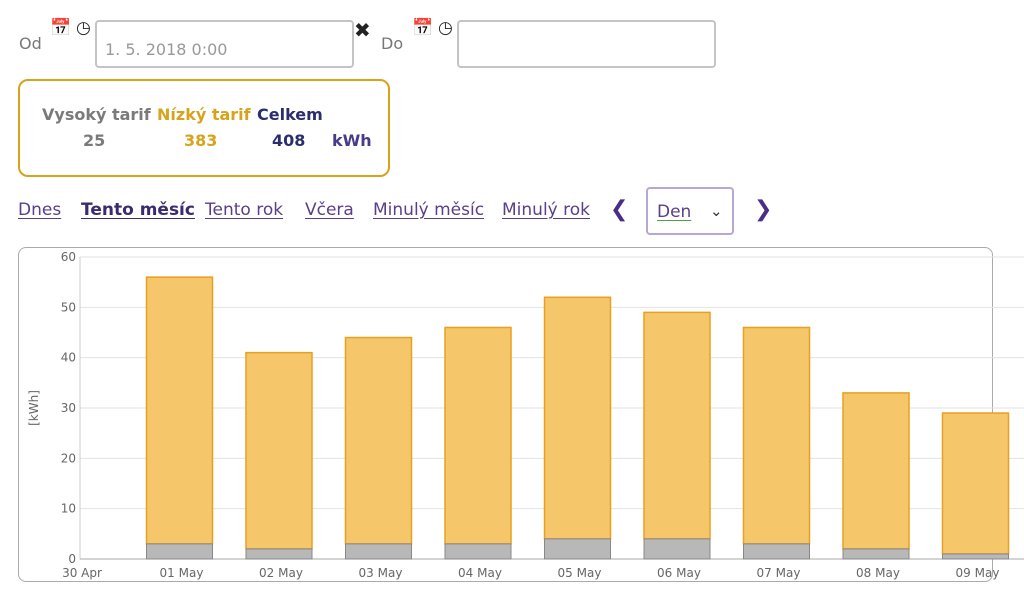 This screenshot has height=590, width=1024. I want to click on low-tariff-value: 383, so click(201, 140).